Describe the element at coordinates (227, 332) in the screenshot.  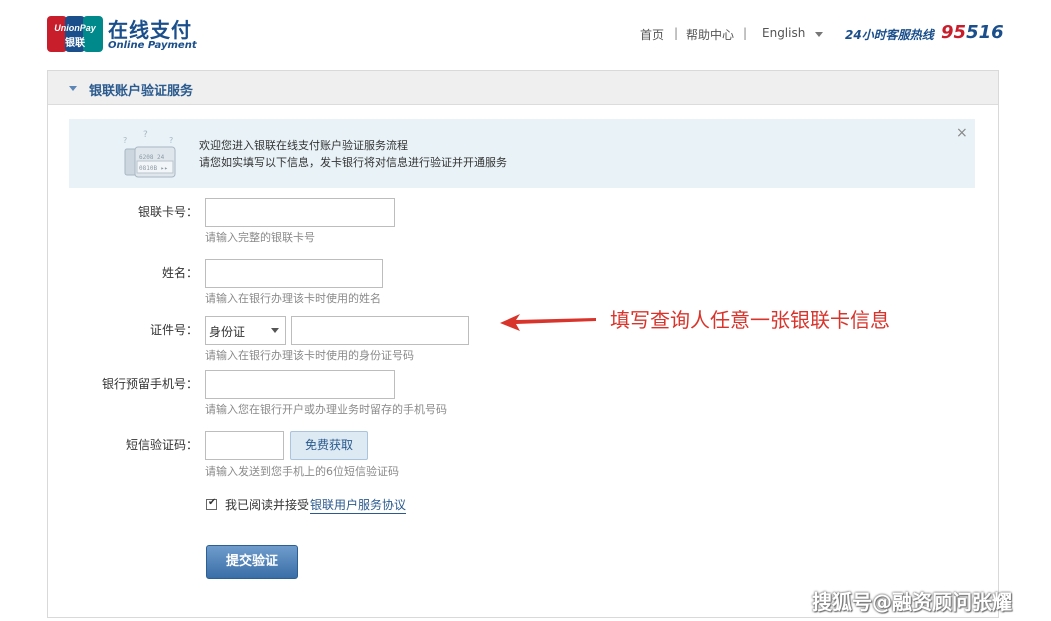
I see `id-type-selected: 身份证` at that location.